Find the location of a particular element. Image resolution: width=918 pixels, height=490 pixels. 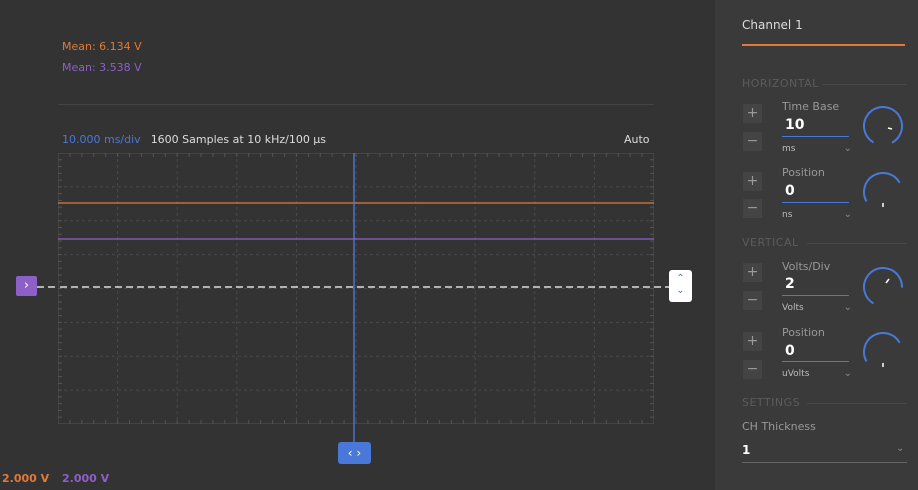

section-settings: SETTINGS is located at coordinates (771, 402).